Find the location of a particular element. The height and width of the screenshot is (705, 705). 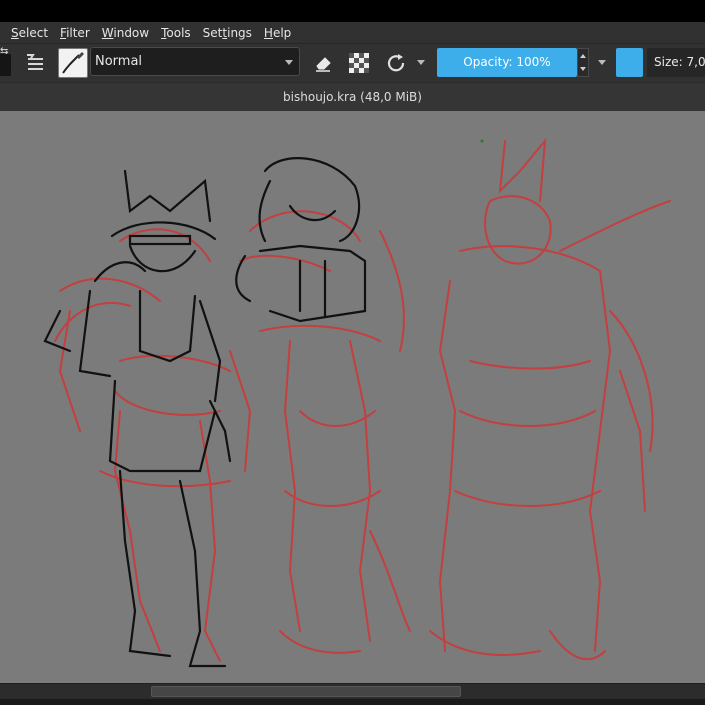

opacity-spinbox is located at coordinates (583, 62).